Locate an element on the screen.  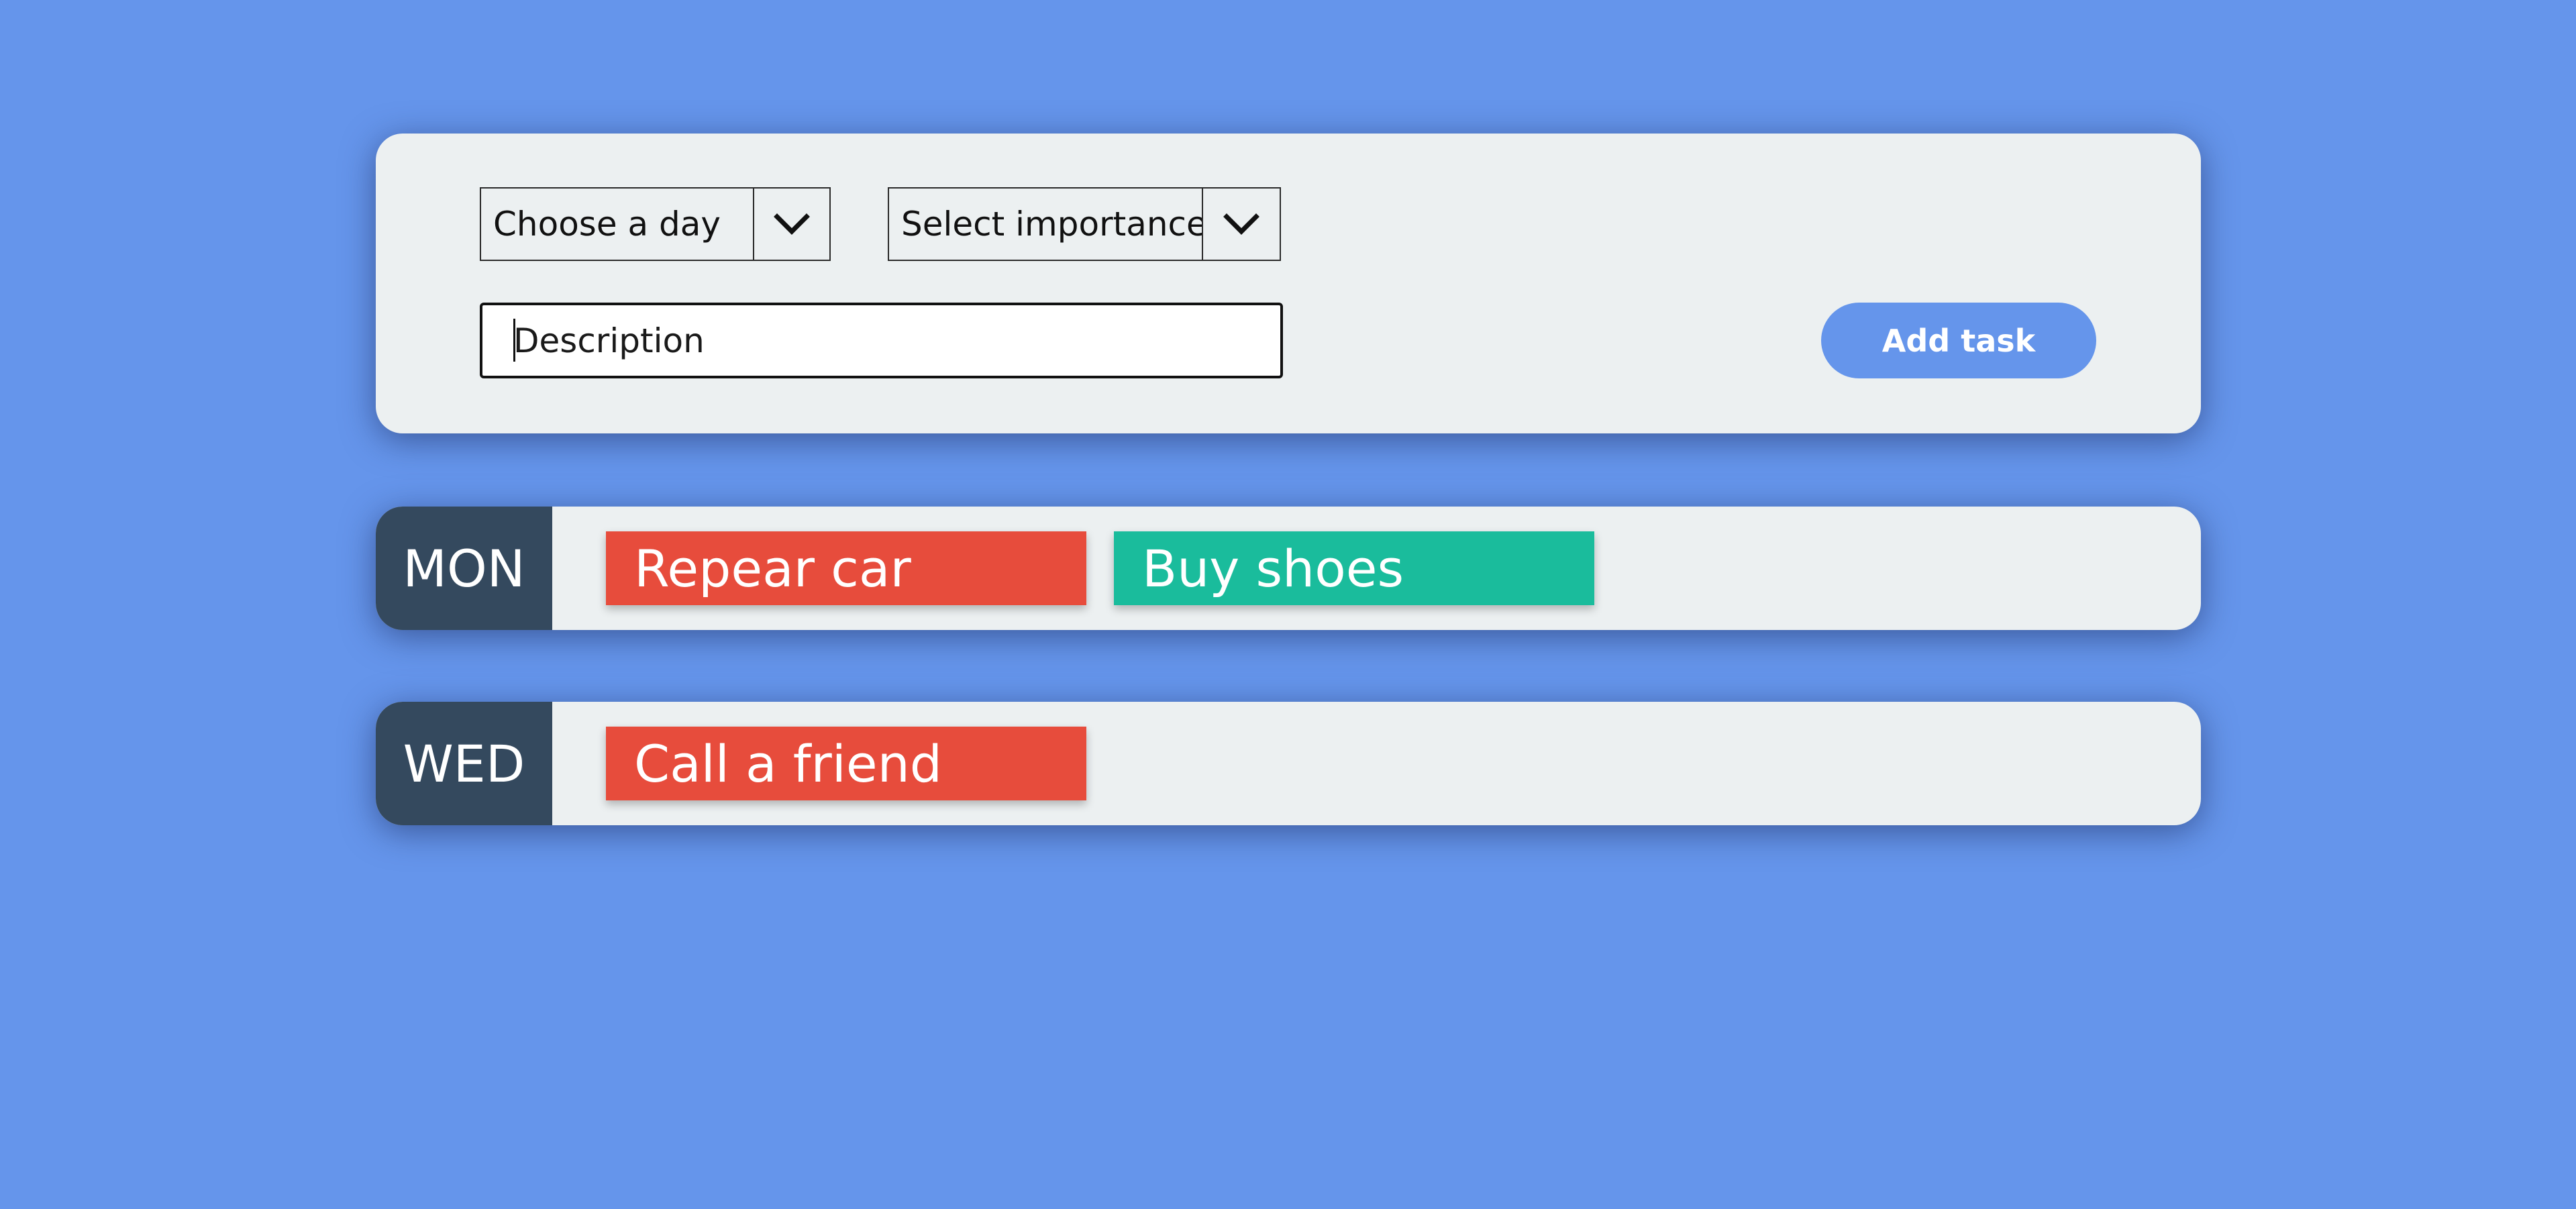
day-row-mon: MON Repear car Buy shoes is located at coordinates (1288, 568).